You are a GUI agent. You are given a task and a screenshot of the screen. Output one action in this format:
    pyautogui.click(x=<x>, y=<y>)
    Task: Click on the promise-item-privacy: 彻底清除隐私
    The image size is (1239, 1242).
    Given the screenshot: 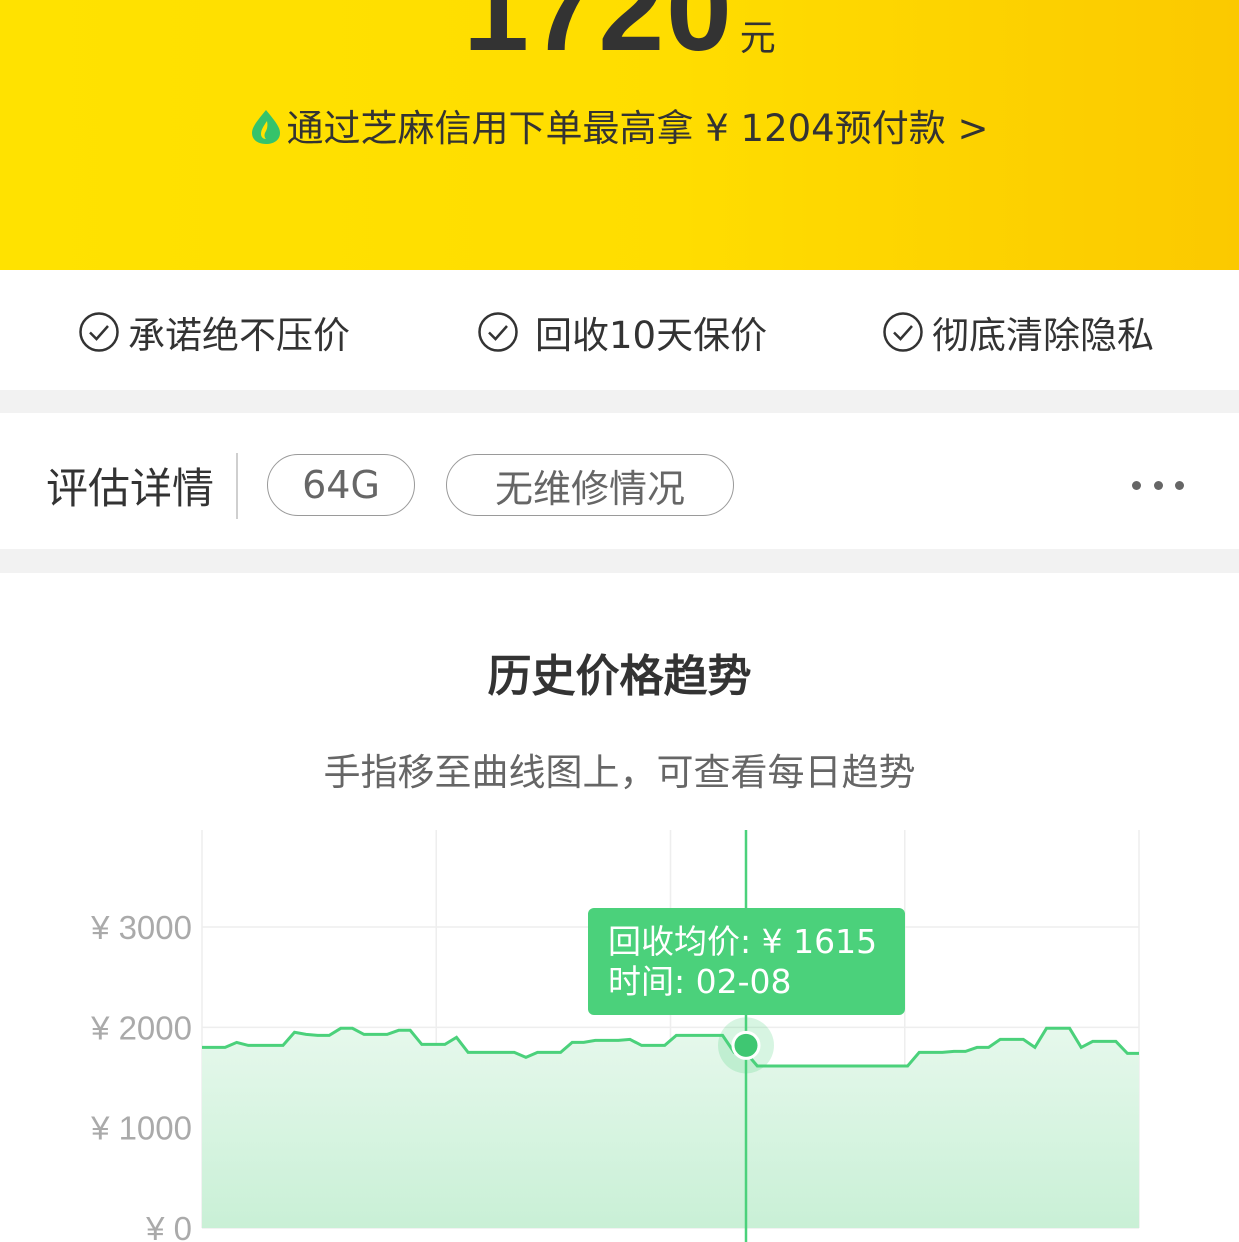 What is the action you would take?
    pyautogui.click(x=1018, y=332)
    